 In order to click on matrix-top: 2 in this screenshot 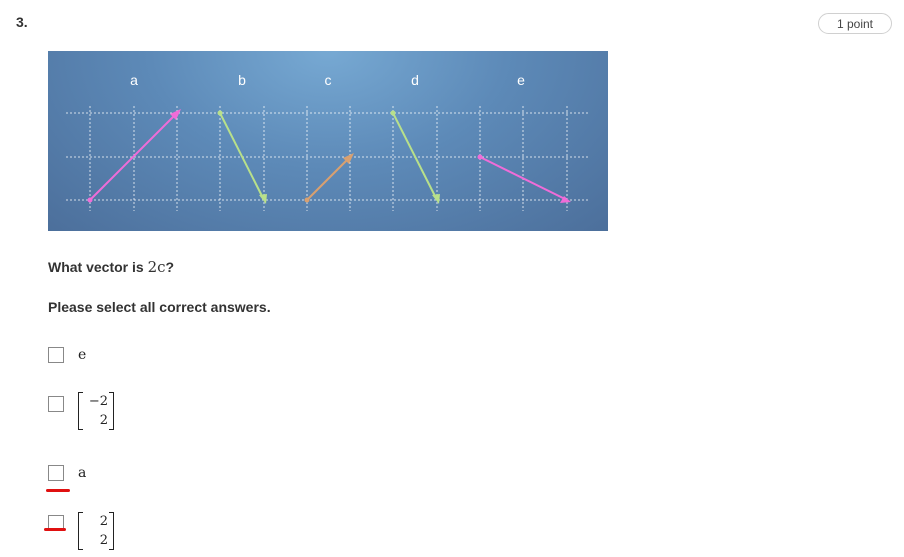, I will do `click(103, 521)`.